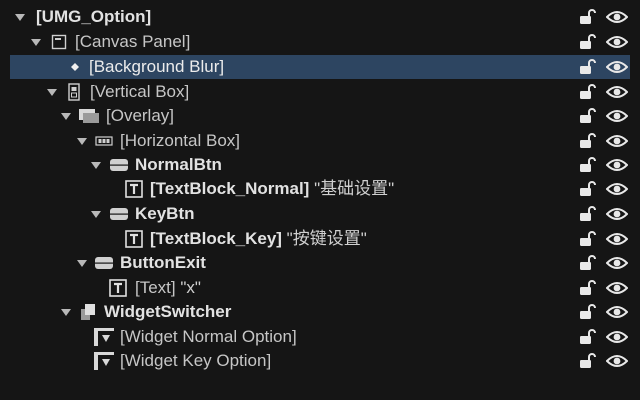  What do you see at coordinates (188, 287) in the screenshot?
I see `tree-row-text-value: "x"` at bounding box center [188, 287].